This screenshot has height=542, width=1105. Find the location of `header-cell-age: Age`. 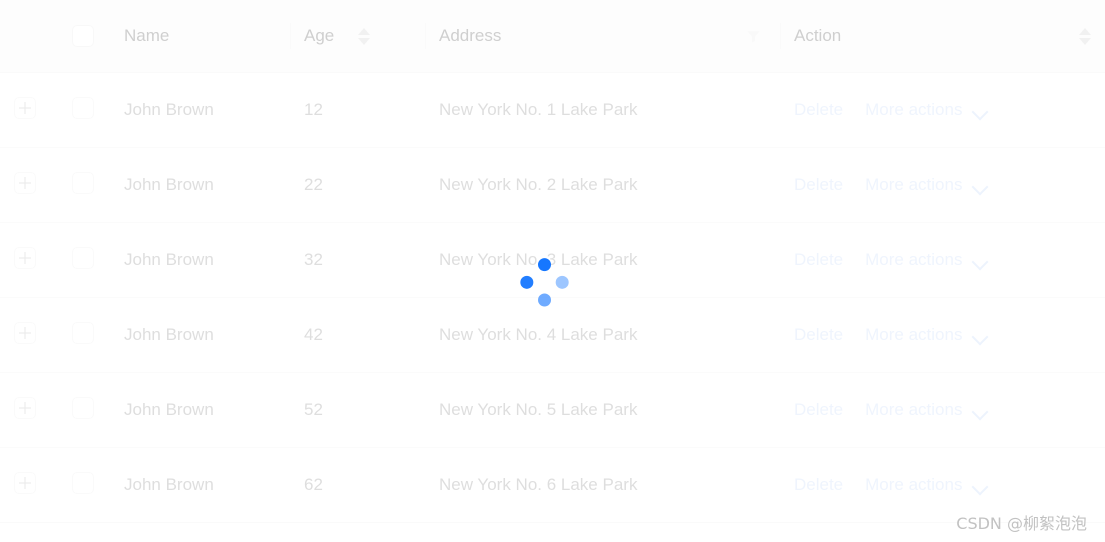

header-cell-age: Age is located at coordinates (357, 36).